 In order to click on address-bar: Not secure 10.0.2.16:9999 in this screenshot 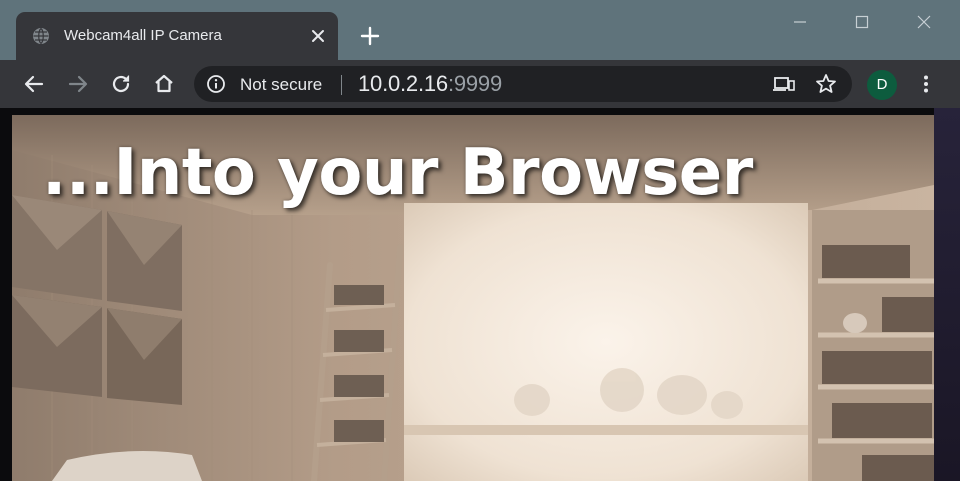, I will do `click(523, 84)`.